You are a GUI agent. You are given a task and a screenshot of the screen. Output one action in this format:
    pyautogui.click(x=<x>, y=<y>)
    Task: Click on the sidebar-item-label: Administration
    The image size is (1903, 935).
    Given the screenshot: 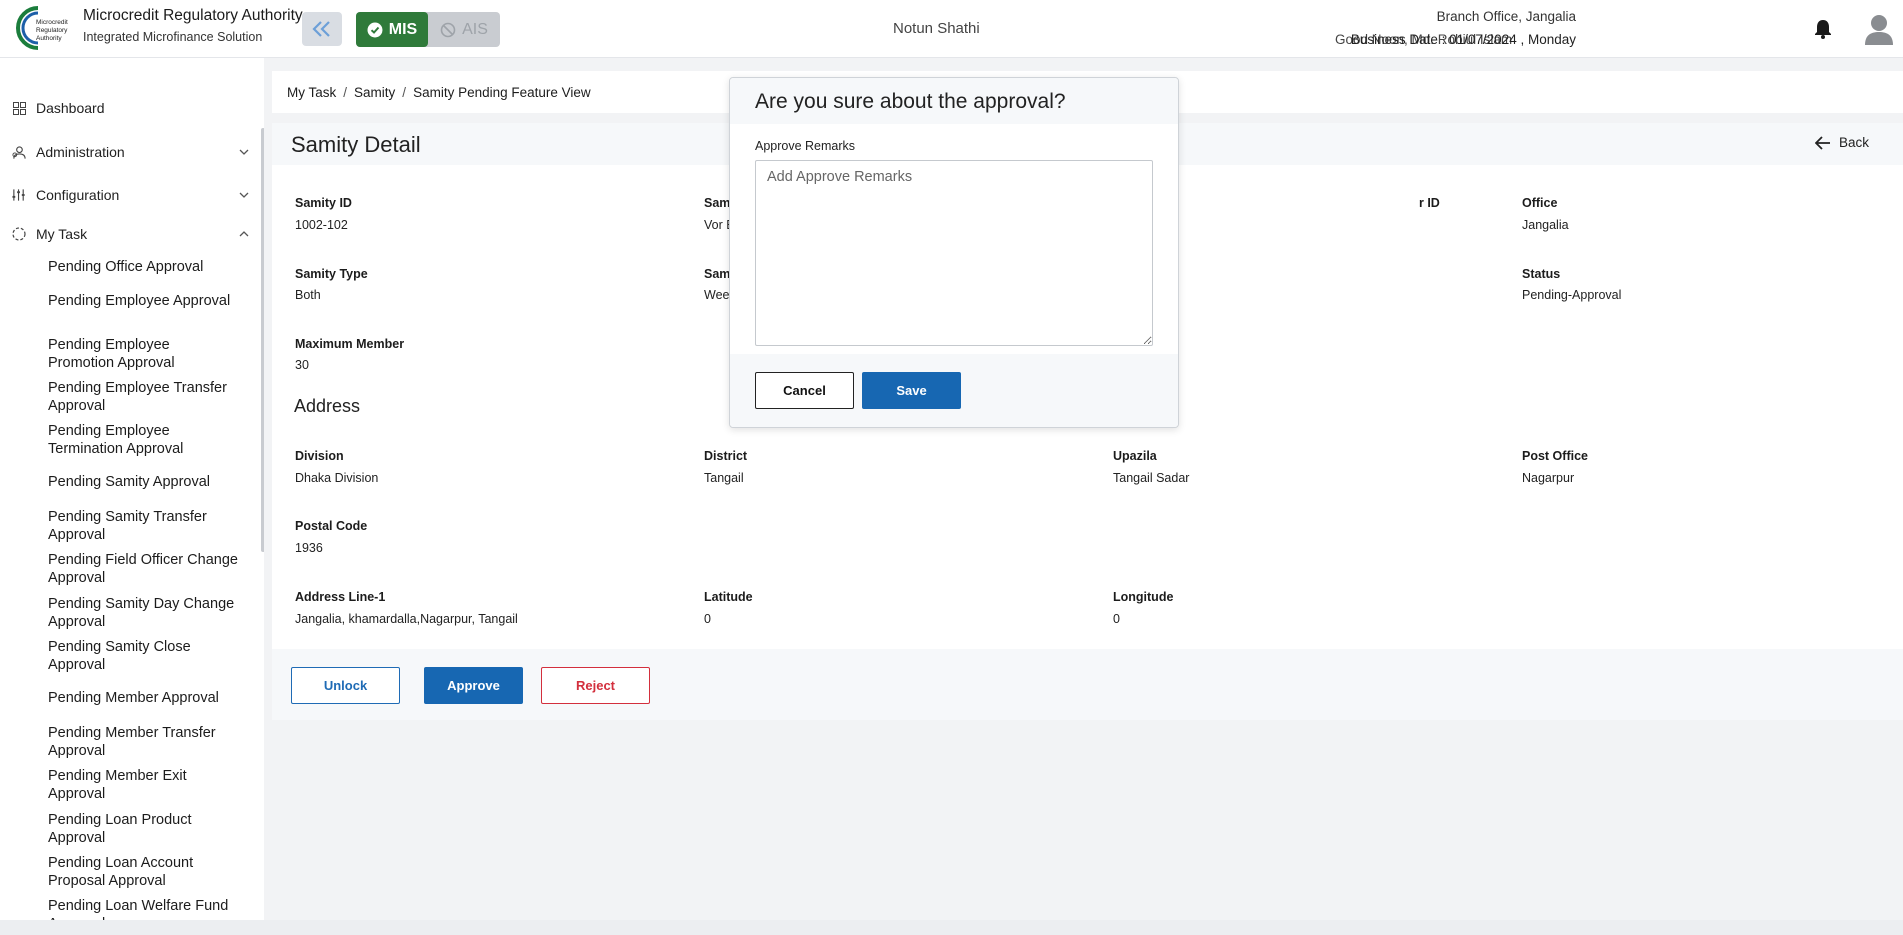 What is the action you would take?
    pyautogui.click(x=80, y=152)
    